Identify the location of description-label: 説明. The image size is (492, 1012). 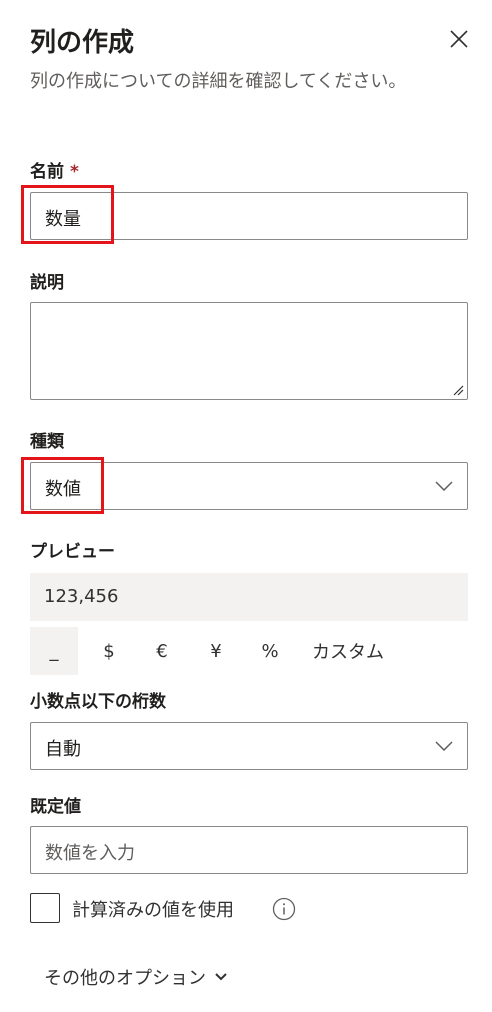
(47, 283).